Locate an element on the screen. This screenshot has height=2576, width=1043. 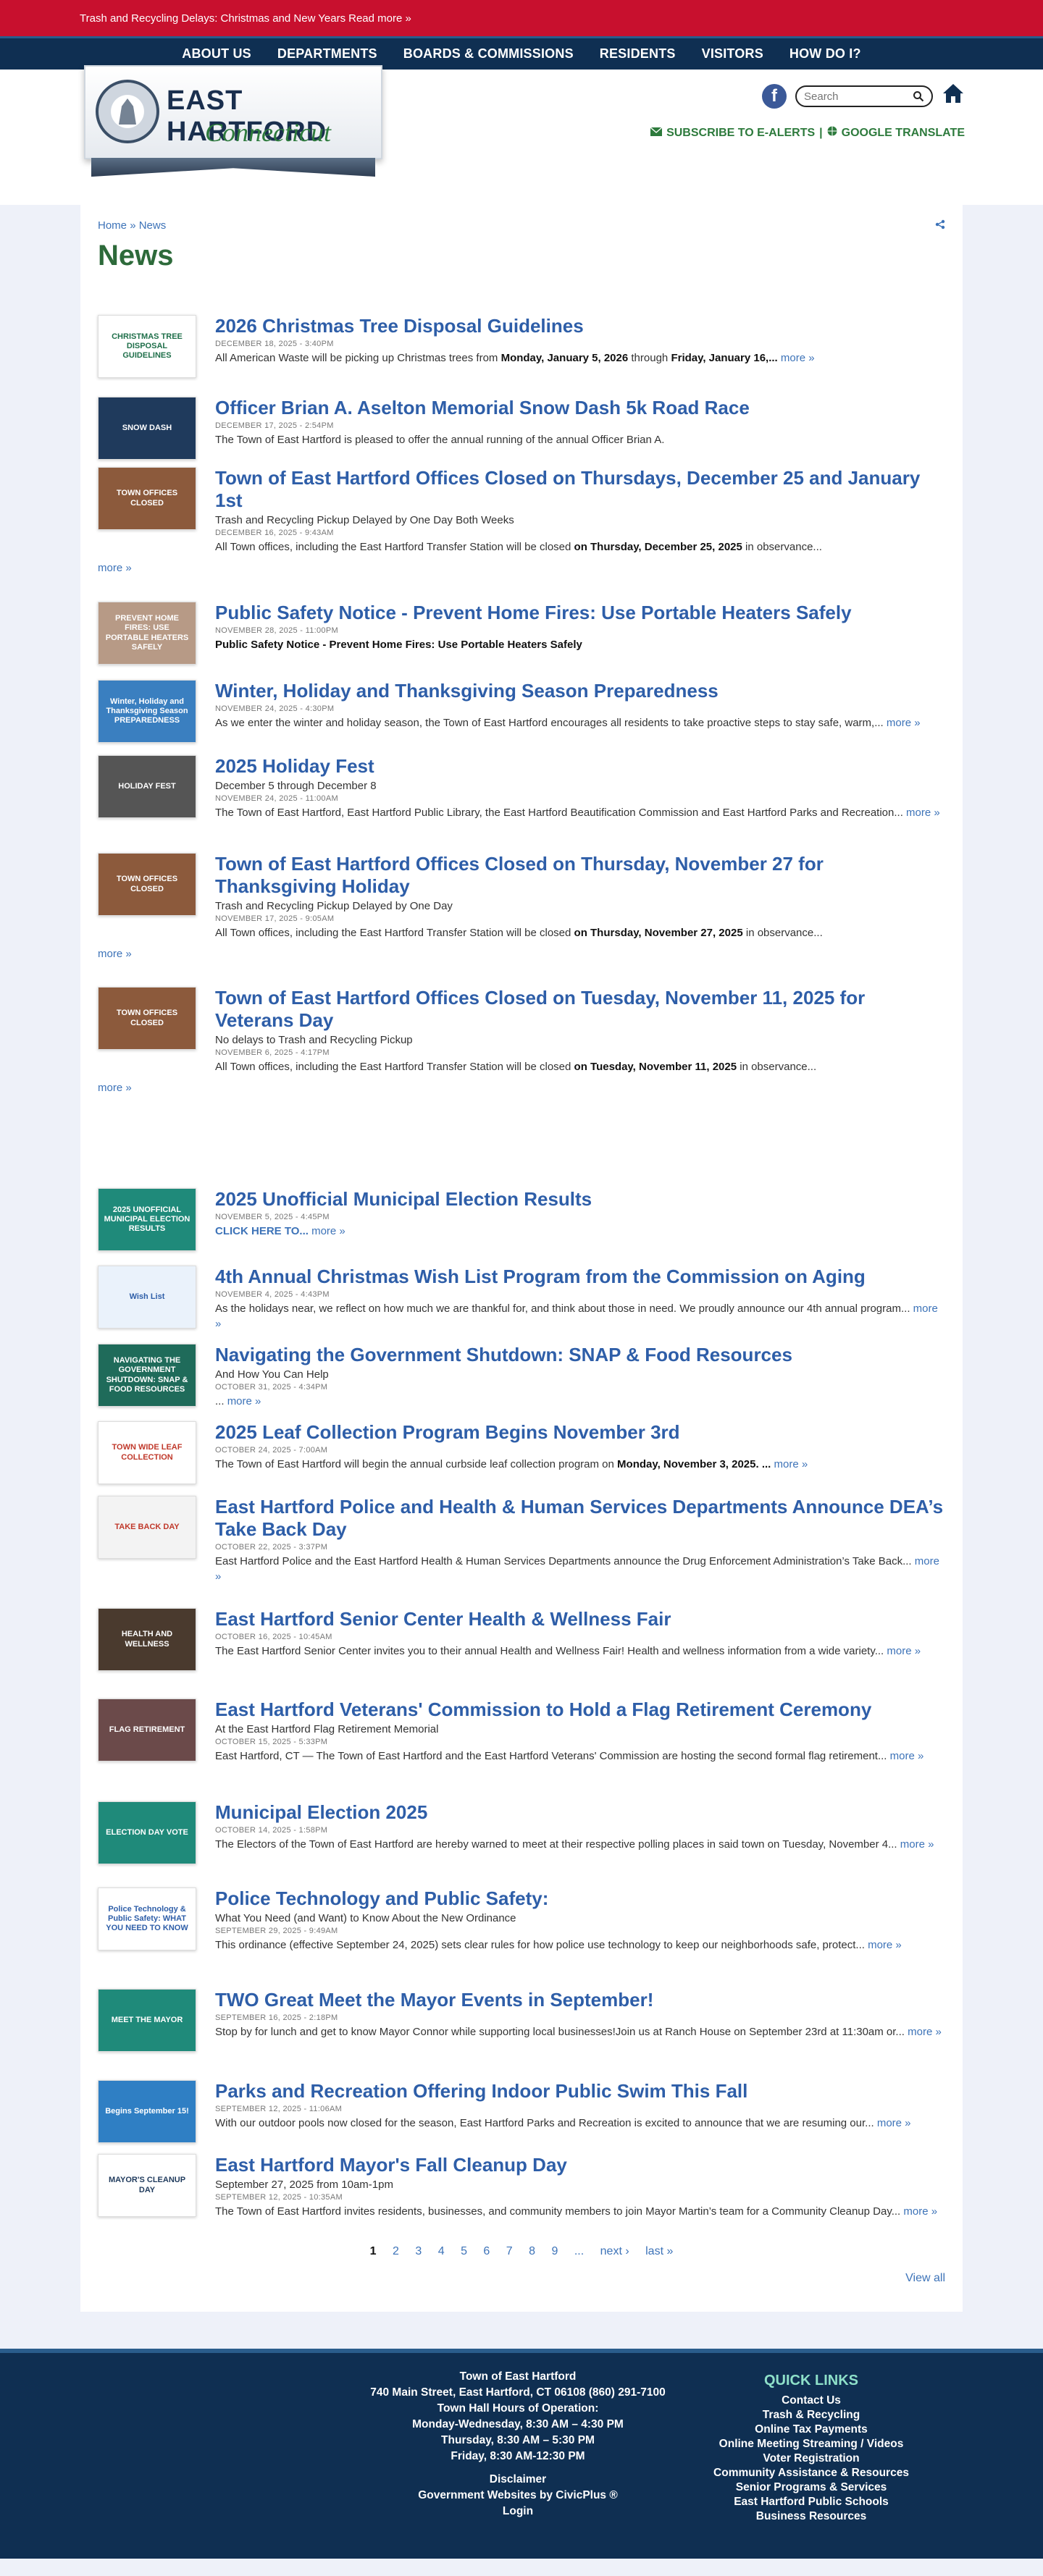
next-page-link: next › is located at coordinates (614, 2251).